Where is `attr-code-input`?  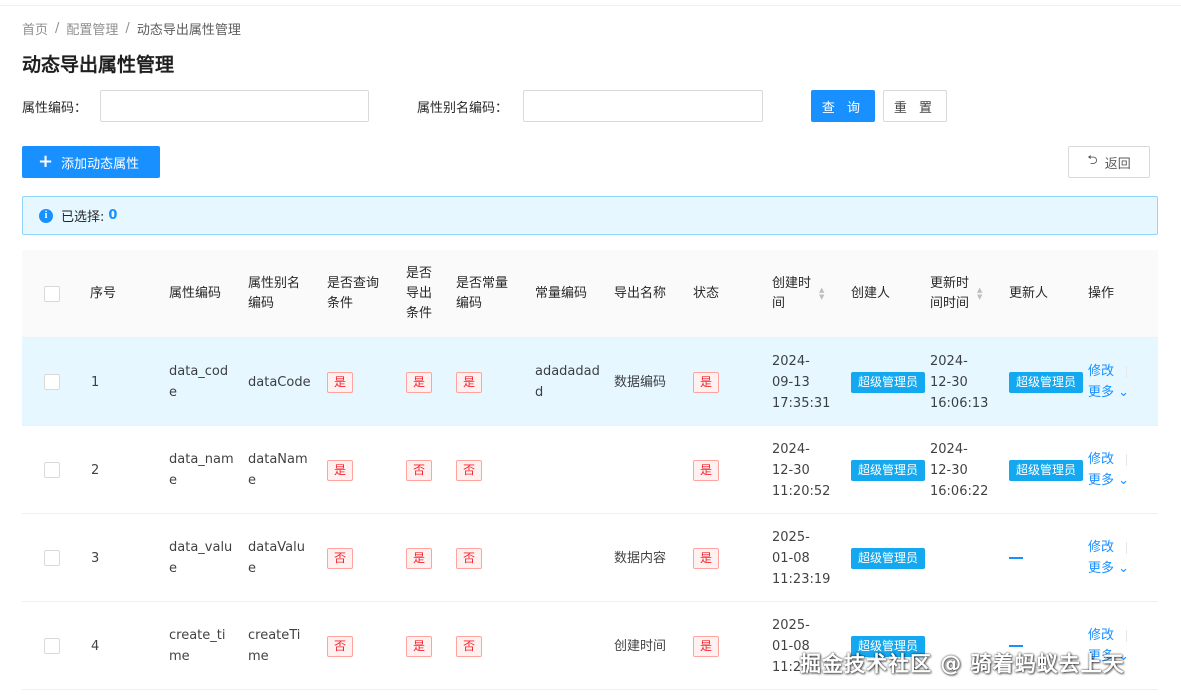 attr-code-input is located at coordinates (234, 106).